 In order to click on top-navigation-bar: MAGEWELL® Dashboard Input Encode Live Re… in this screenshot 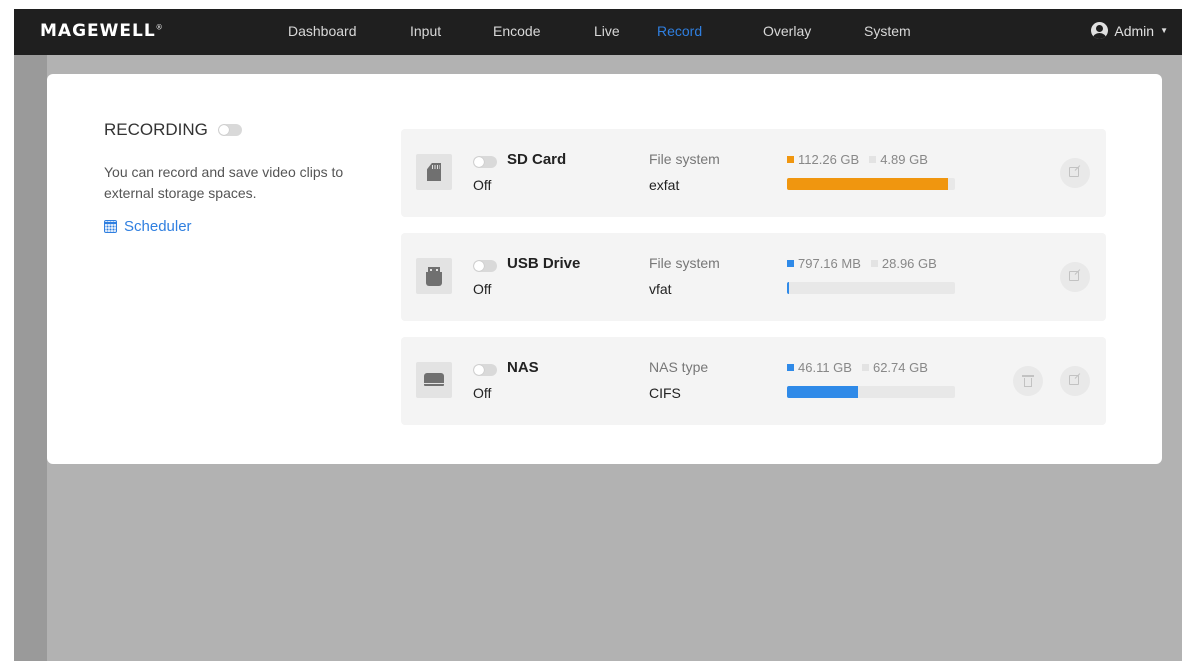, I will do `click(598, 32)`.